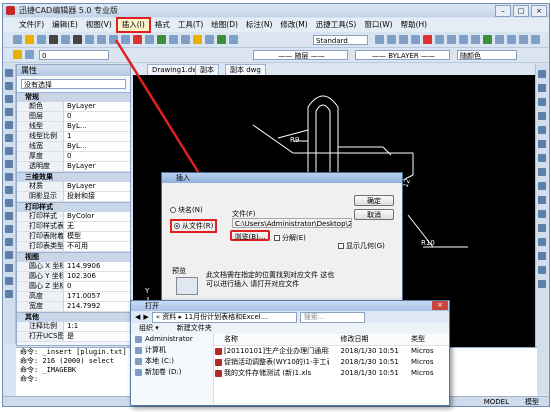  Describe the element at coordinates (73, 317) in the screenshot. I see `property-group-header: 其他` at that location.